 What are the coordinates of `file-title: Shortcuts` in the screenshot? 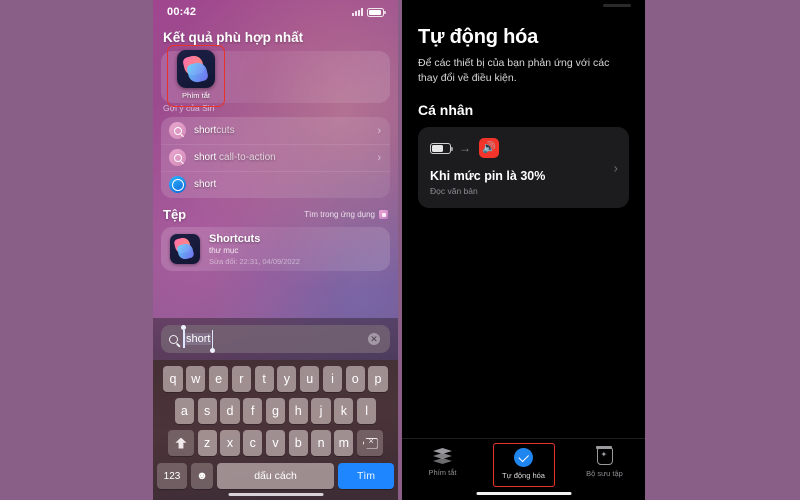 It's located at (235, 238).